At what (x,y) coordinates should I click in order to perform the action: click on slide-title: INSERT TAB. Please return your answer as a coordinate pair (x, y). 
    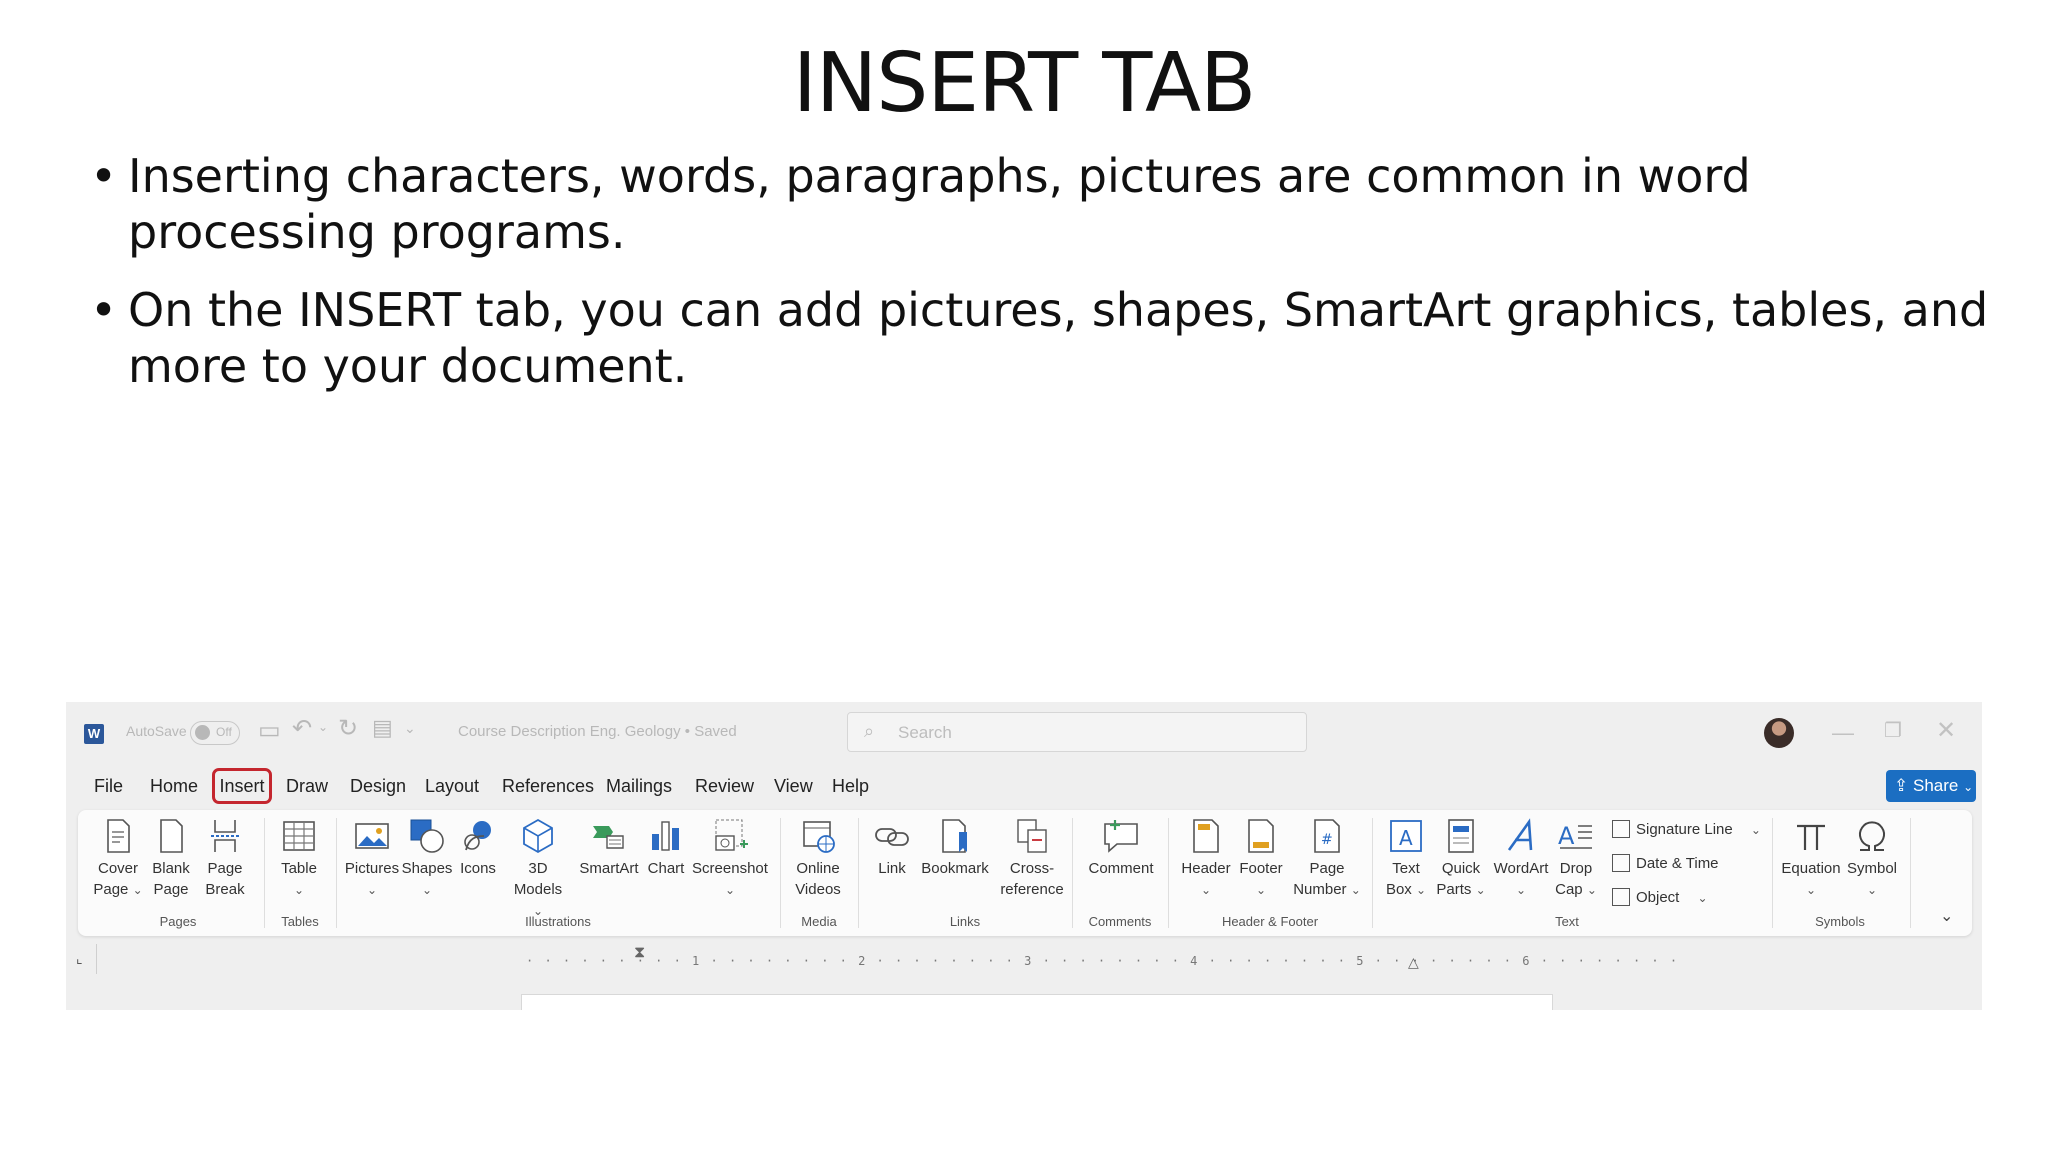
    Looking at the image, I should click on (1024, 83).